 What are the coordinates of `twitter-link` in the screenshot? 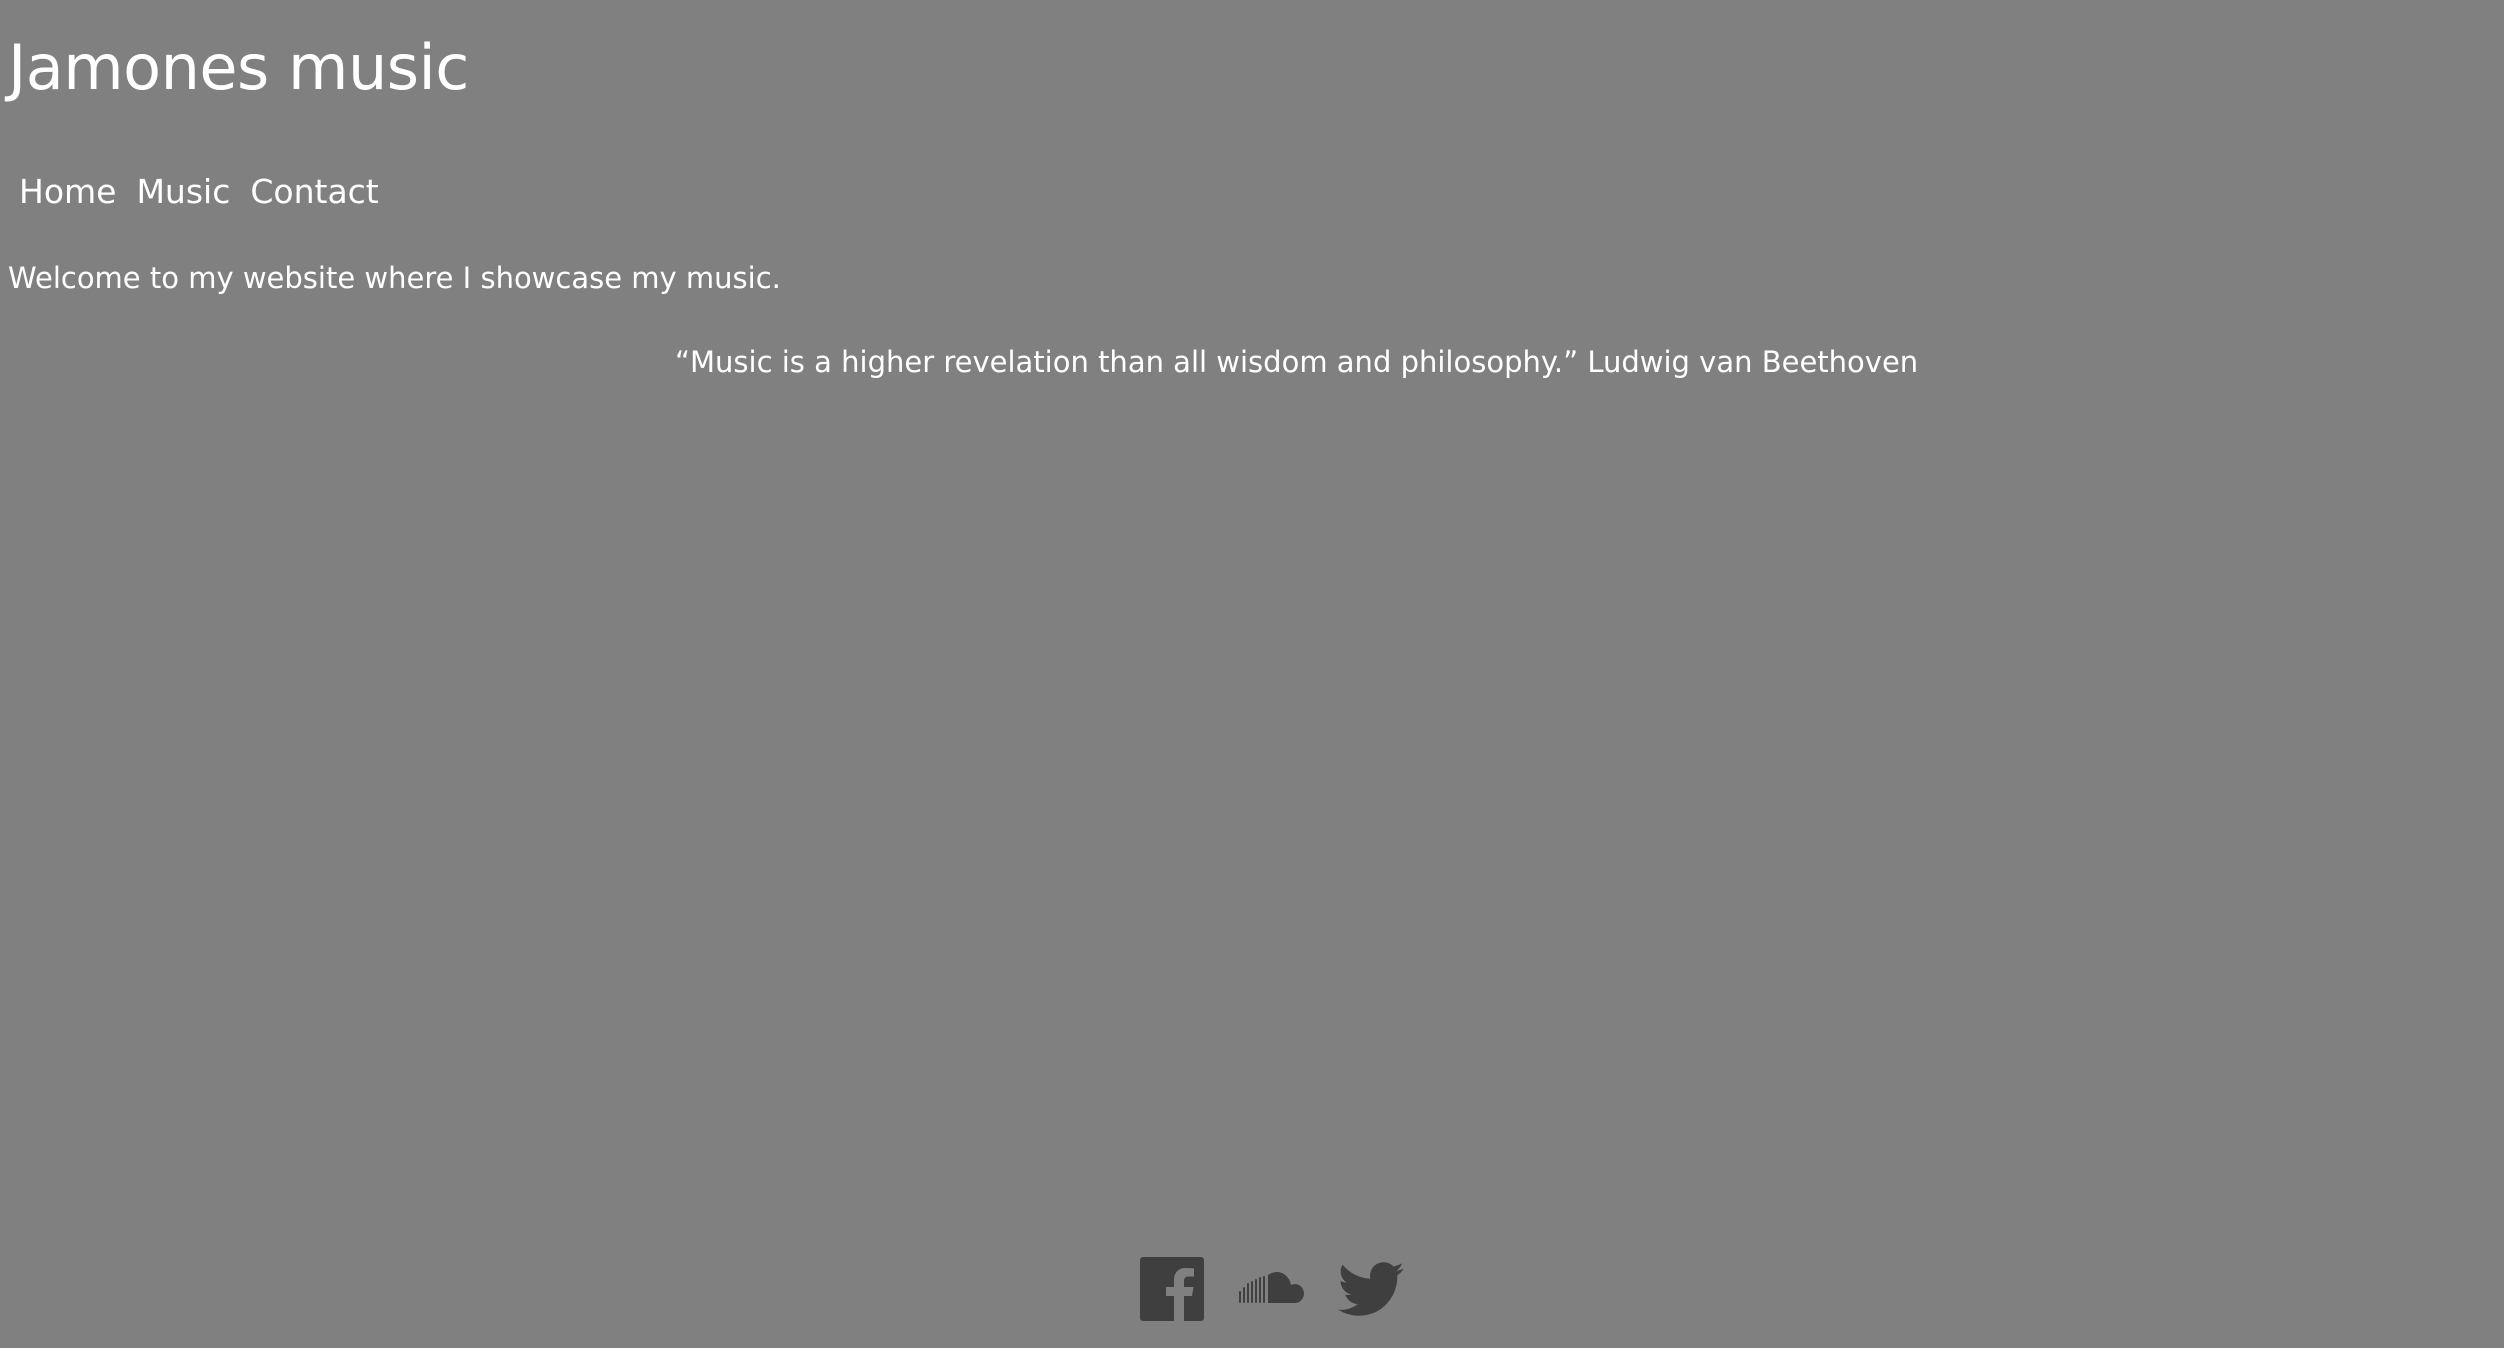 It's located at (1371, 1289).